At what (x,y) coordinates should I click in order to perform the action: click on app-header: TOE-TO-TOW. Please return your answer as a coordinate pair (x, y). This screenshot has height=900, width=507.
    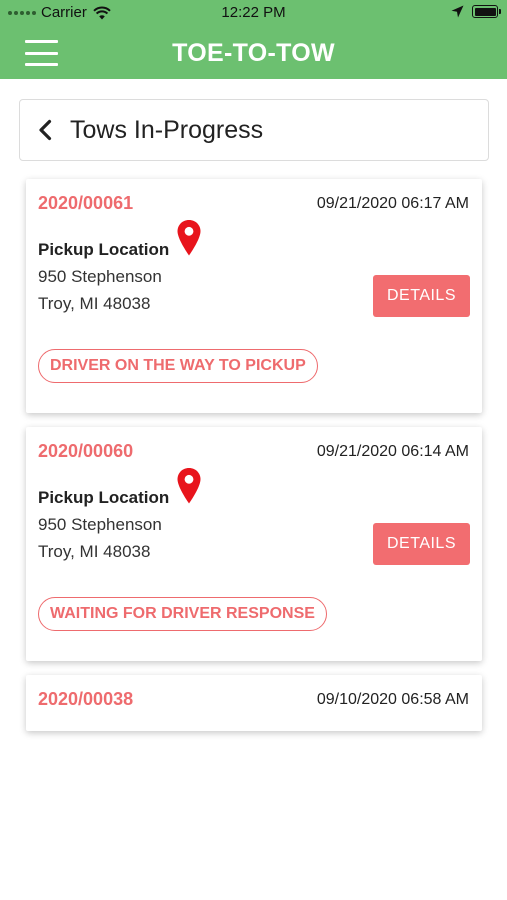
    Looking at the image, I should click on (253, 53).